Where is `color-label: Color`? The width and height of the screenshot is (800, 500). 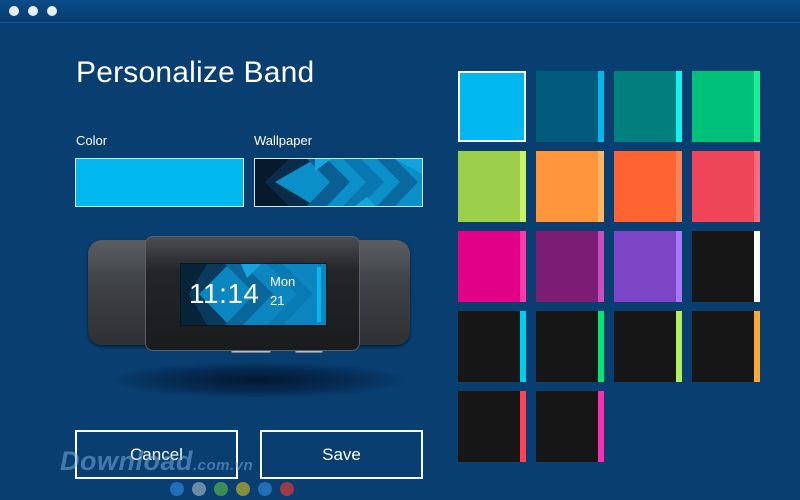 color-label: Color is located at coordinates (92, 140).